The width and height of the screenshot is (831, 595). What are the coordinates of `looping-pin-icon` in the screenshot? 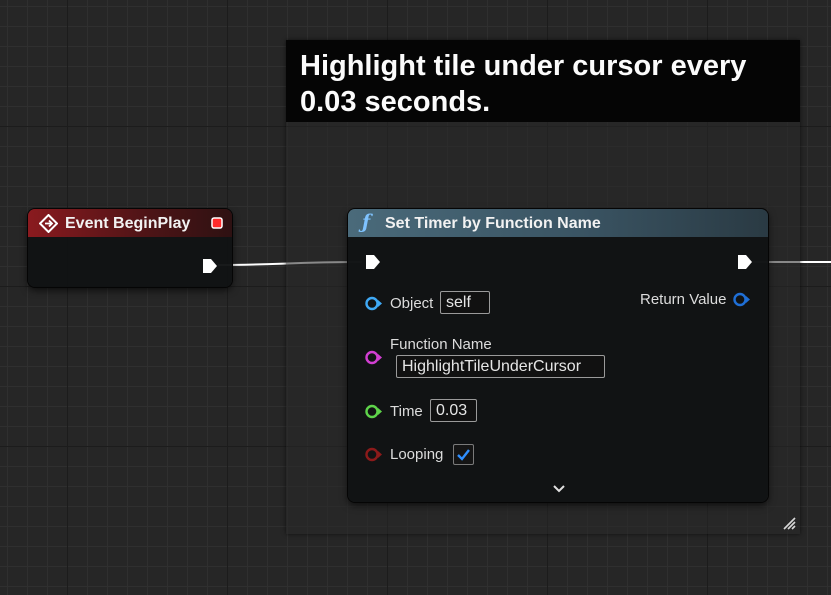 It's located at (374, 454).